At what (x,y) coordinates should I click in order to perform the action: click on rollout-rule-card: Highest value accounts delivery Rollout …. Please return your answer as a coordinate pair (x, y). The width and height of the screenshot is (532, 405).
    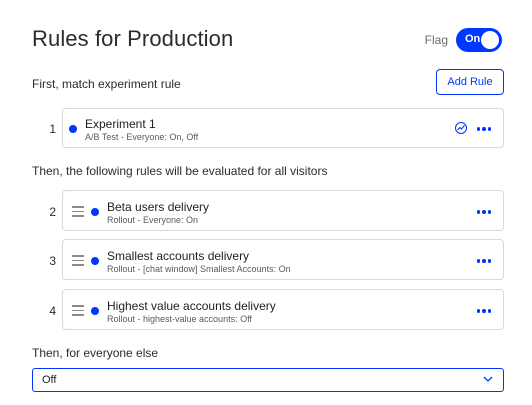
    Looking at the image, I should click on (283, 309).